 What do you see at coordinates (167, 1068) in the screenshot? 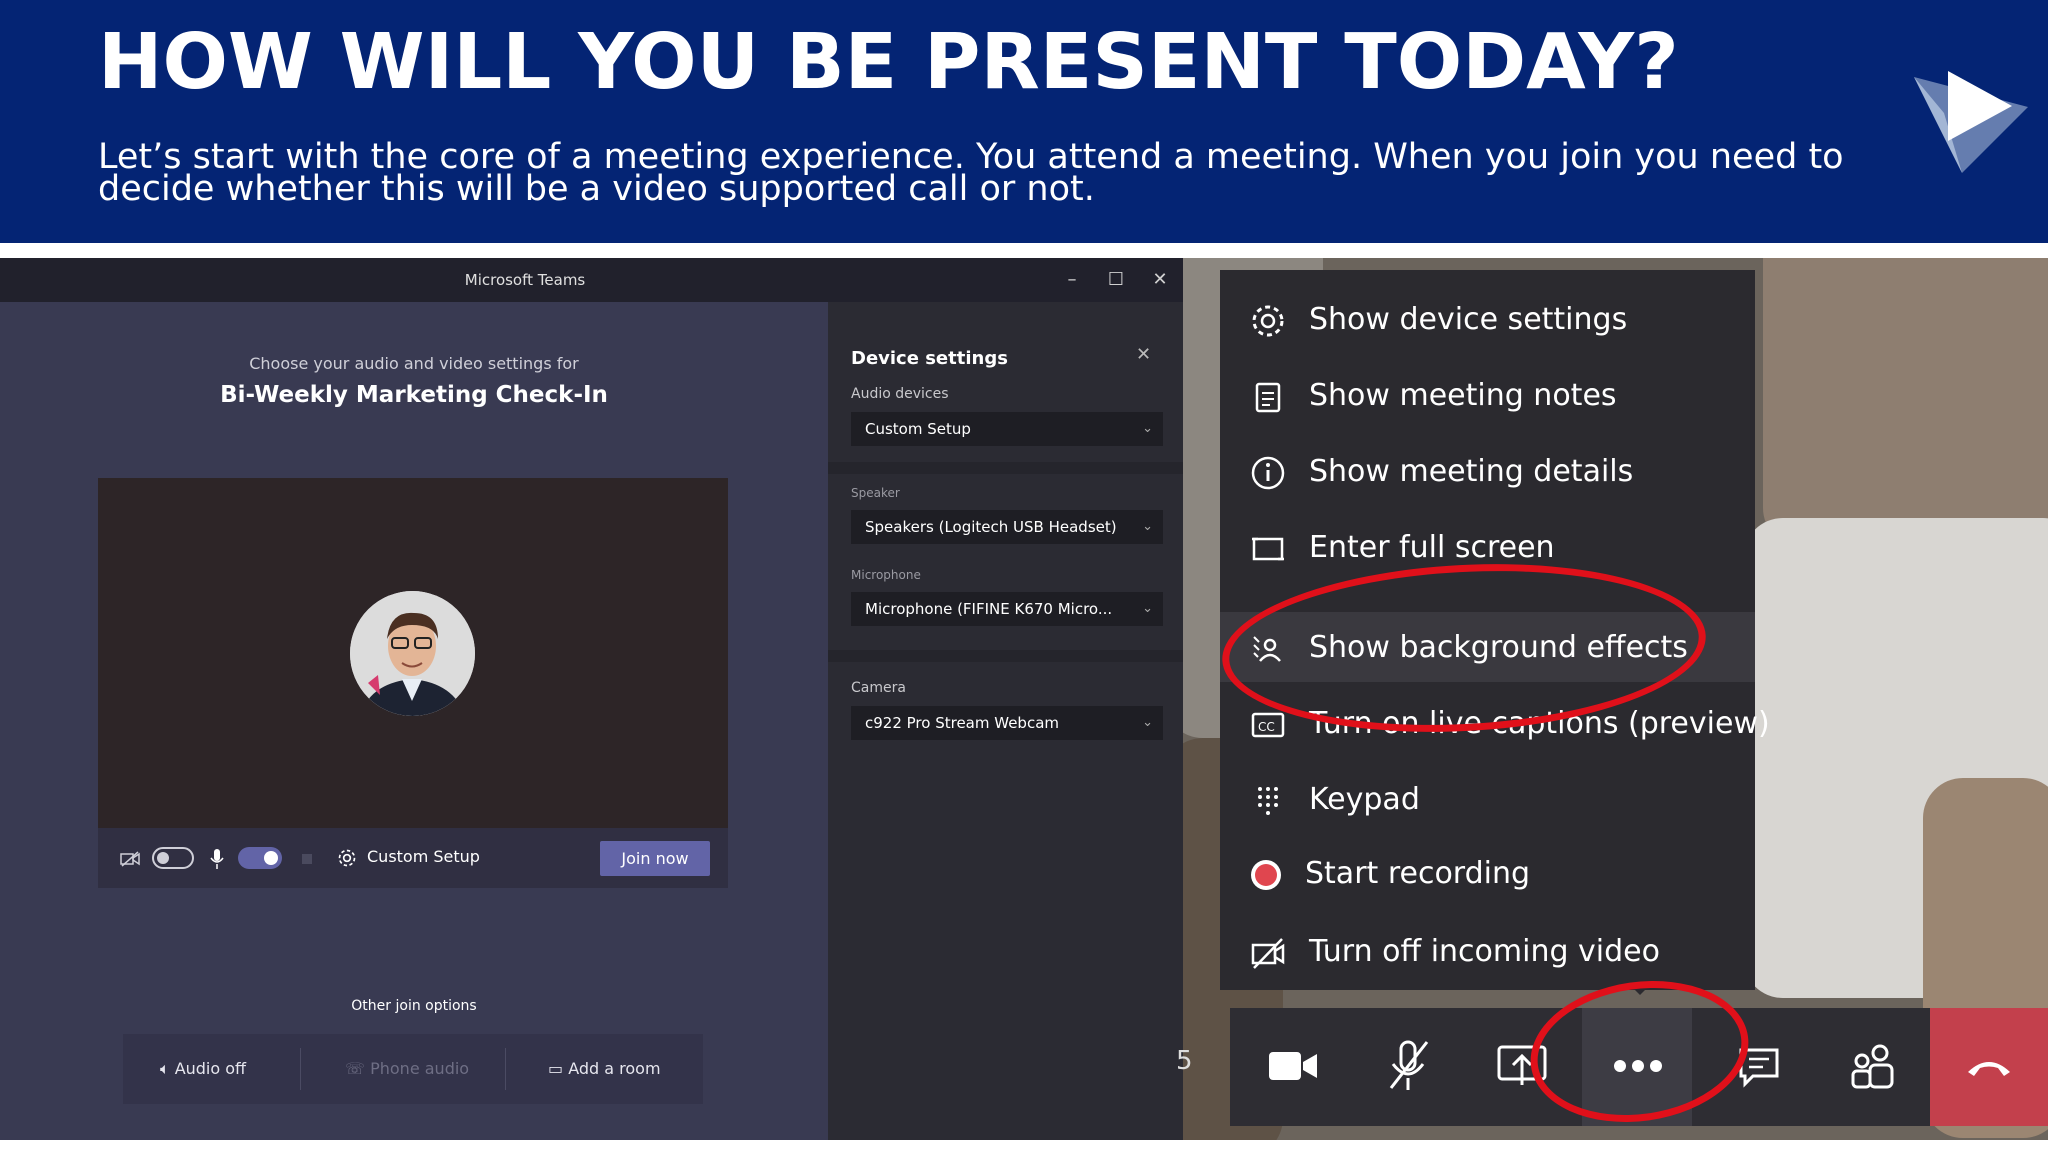
I see `speaker-off-icon: 🔈︎` at bounding box center [167, 1068].